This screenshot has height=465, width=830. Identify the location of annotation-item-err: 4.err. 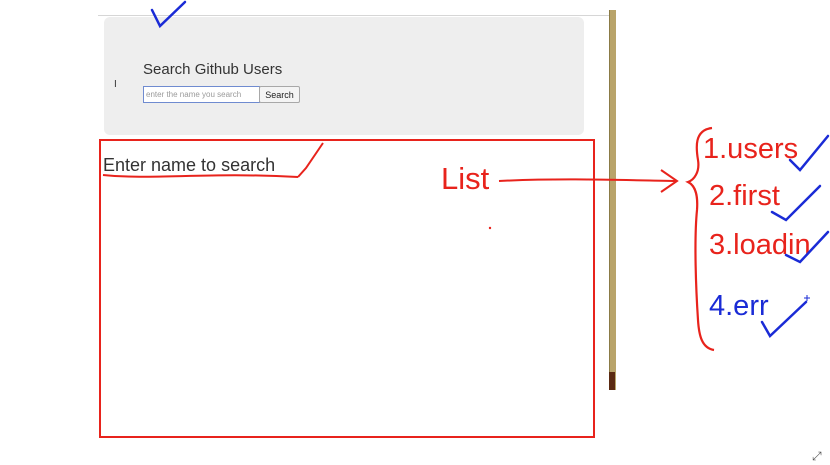
(739, 306).